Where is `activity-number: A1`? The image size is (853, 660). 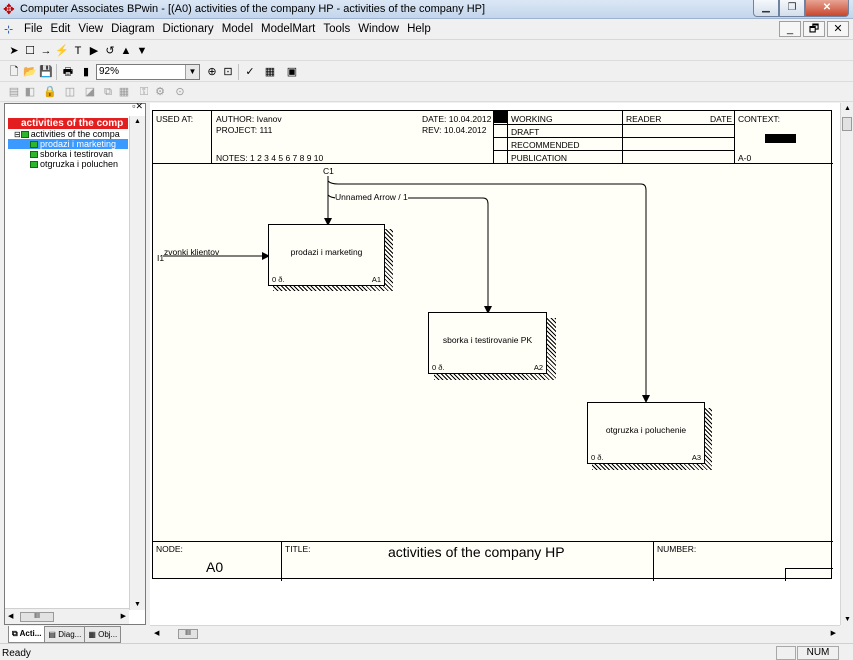 activity-number: A1 is located at coordinates (376, 279).